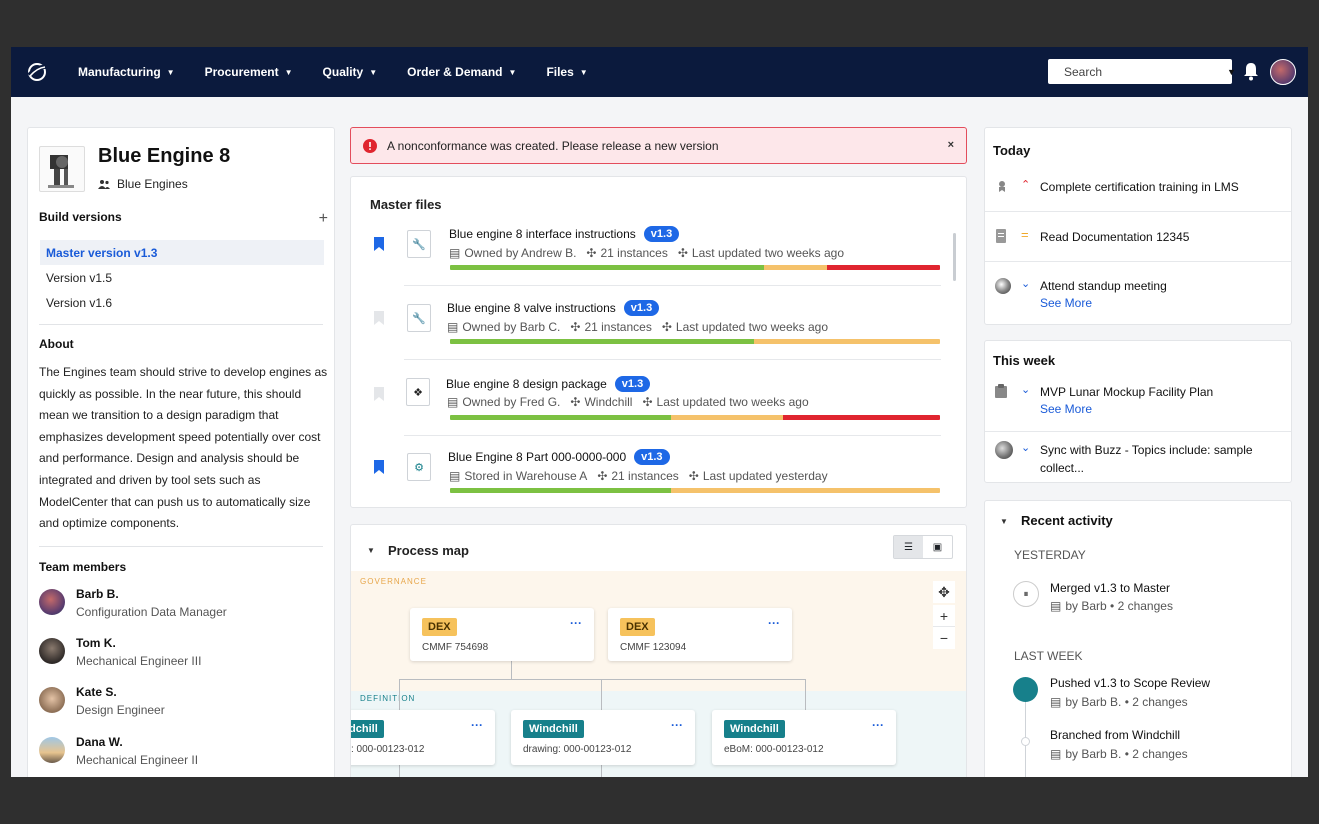  Describe the element at coordinates (99, 742) in the screenshot. I see `member-name: Dana W.` at that location.